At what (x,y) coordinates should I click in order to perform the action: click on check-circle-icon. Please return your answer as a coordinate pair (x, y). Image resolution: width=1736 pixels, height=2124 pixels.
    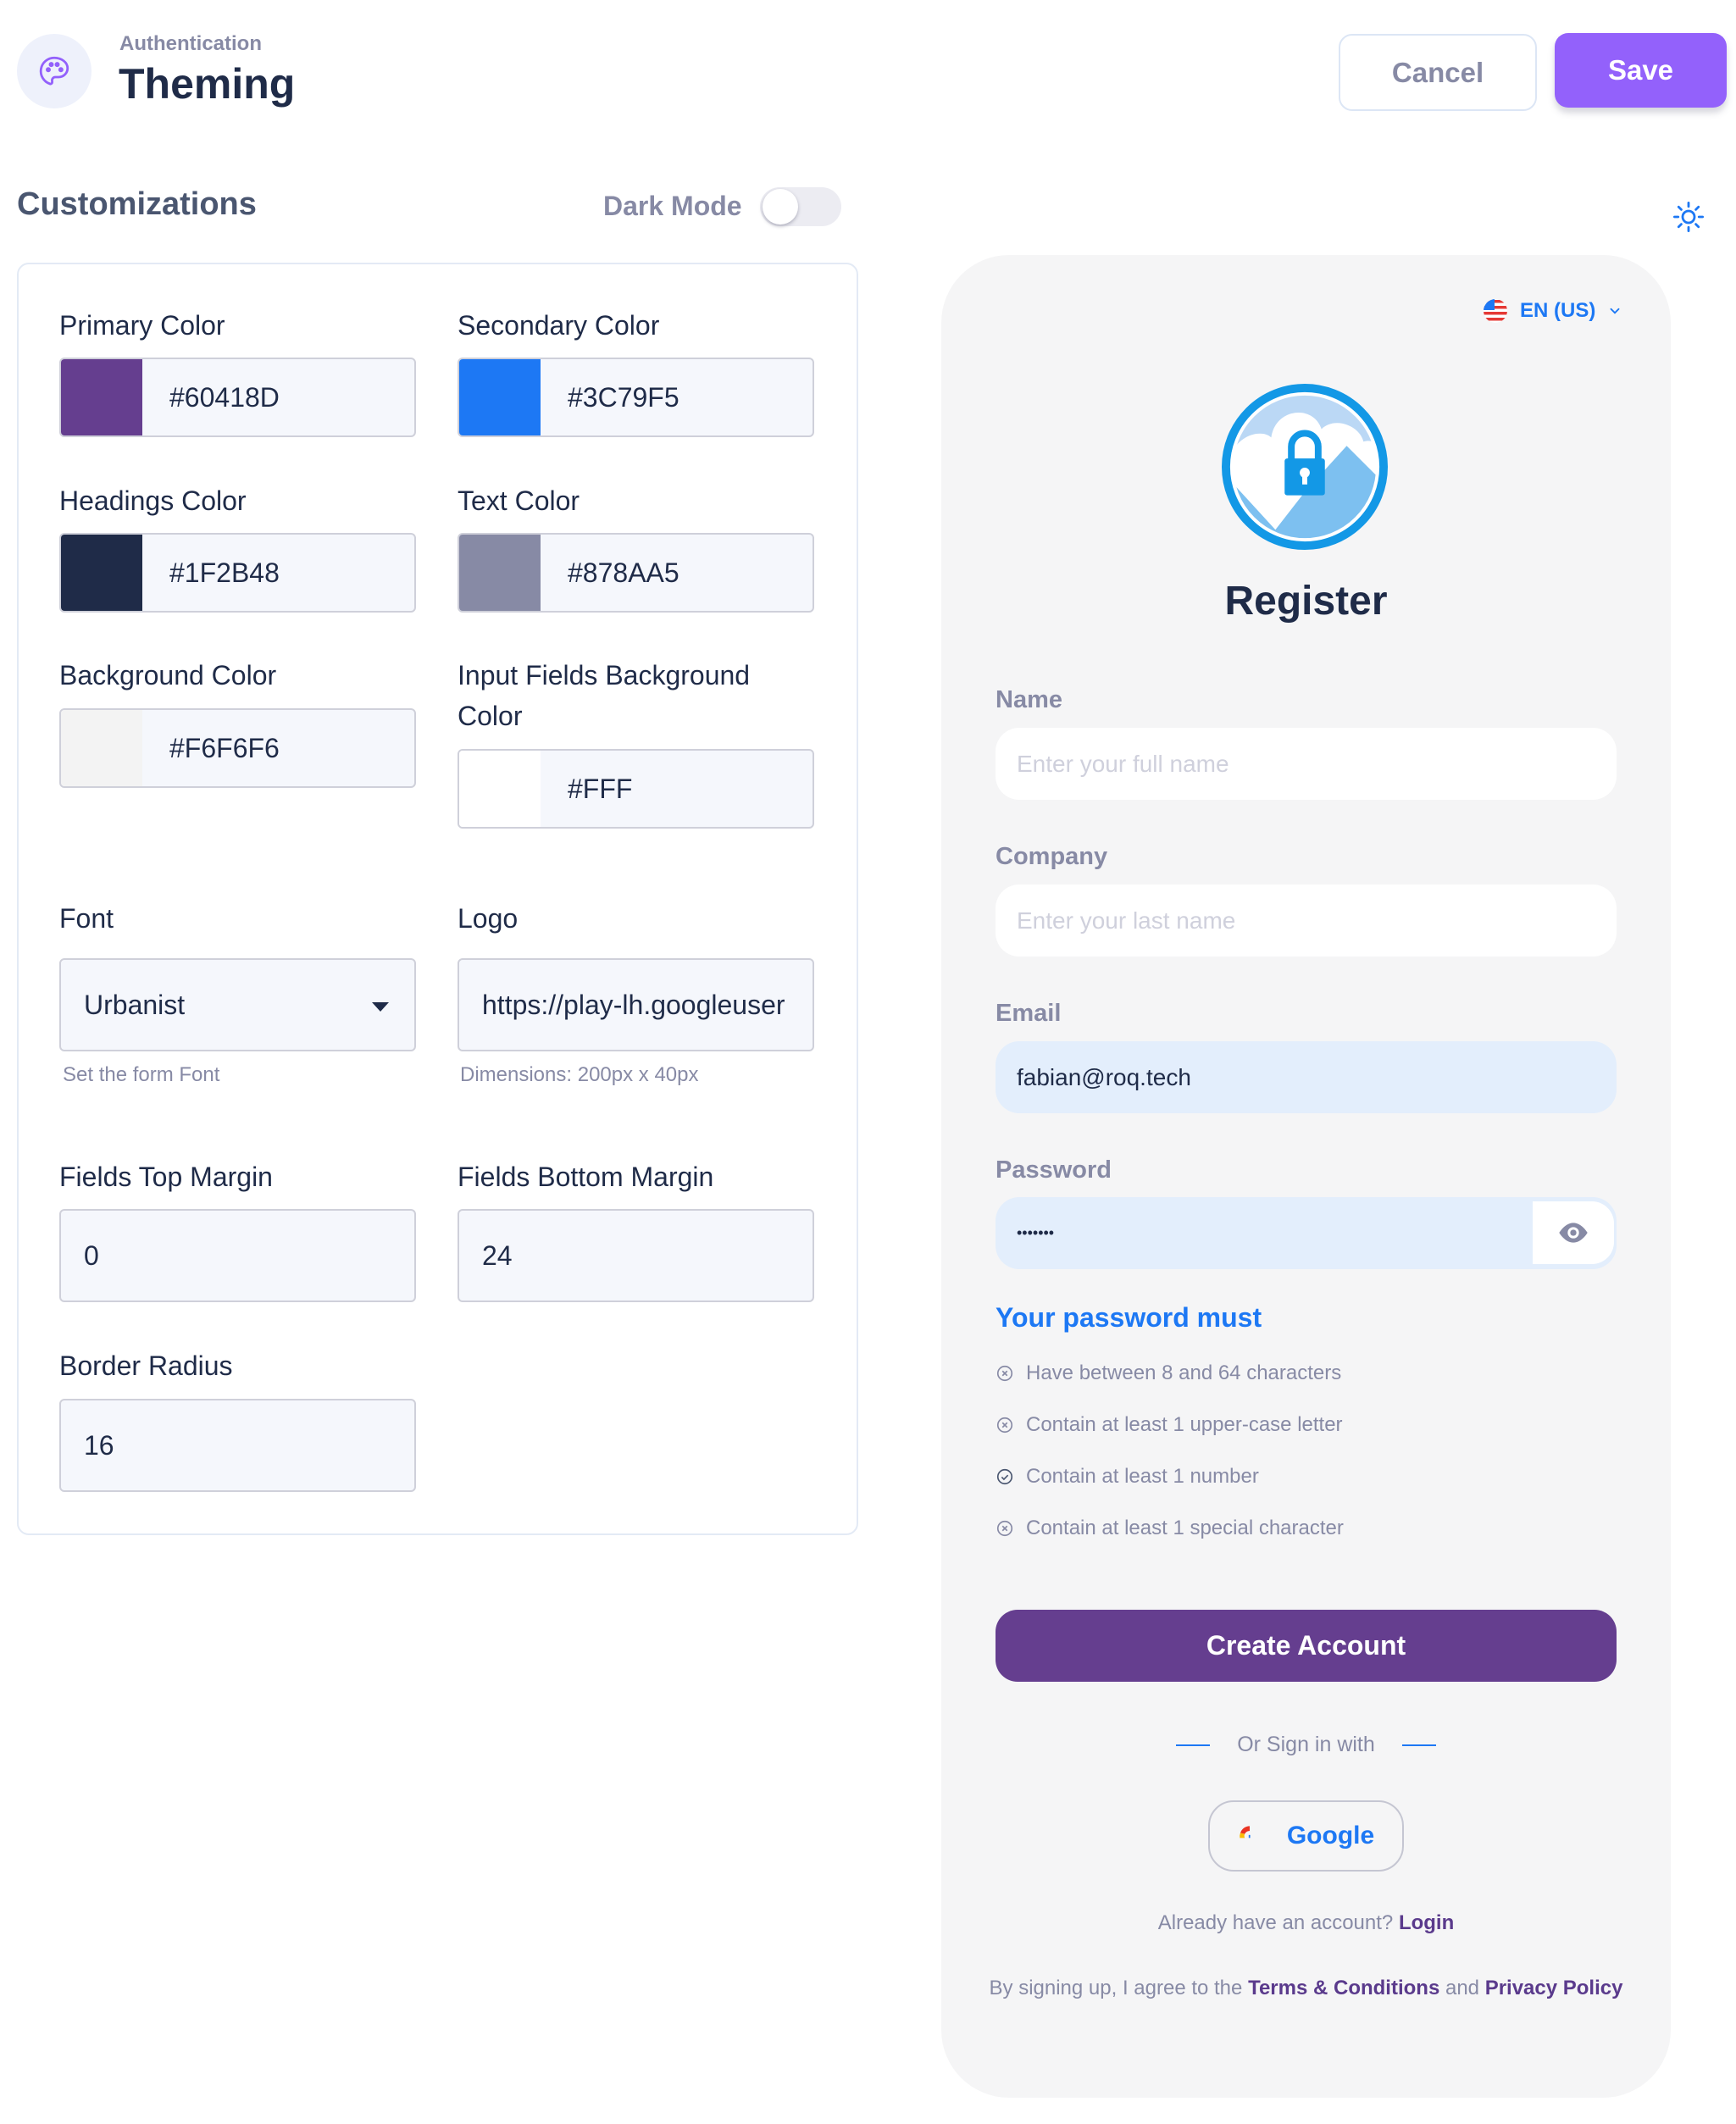
    Looking at the image, I should click on (1004, 1476).